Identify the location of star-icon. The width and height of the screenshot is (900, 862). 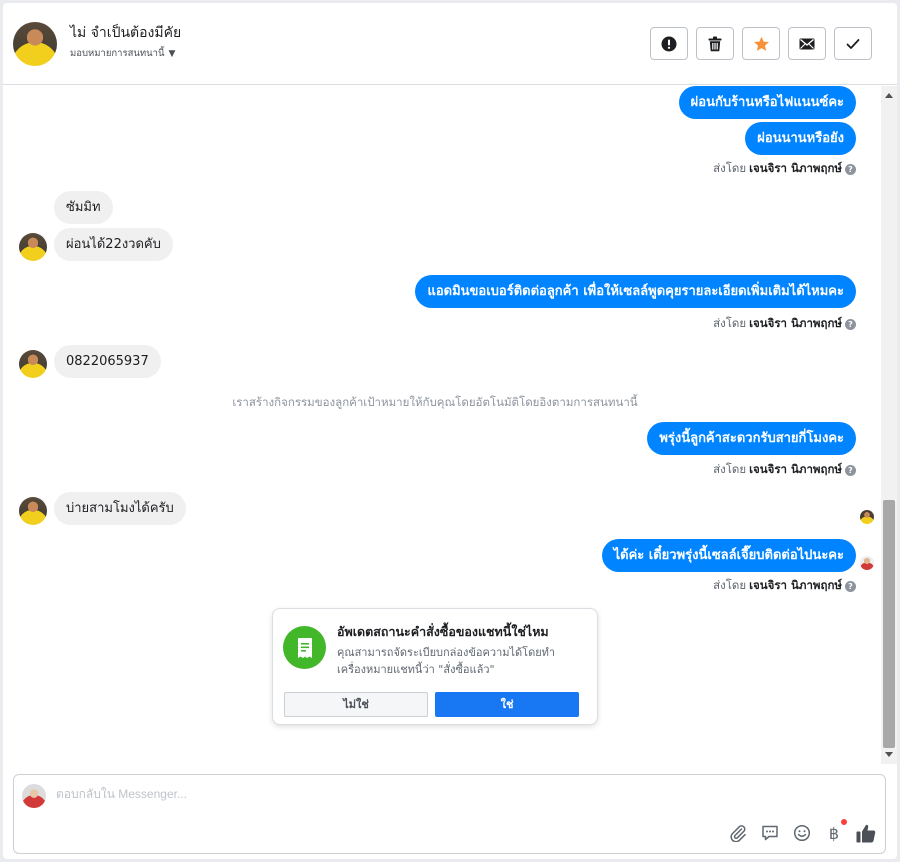
(761, 43).